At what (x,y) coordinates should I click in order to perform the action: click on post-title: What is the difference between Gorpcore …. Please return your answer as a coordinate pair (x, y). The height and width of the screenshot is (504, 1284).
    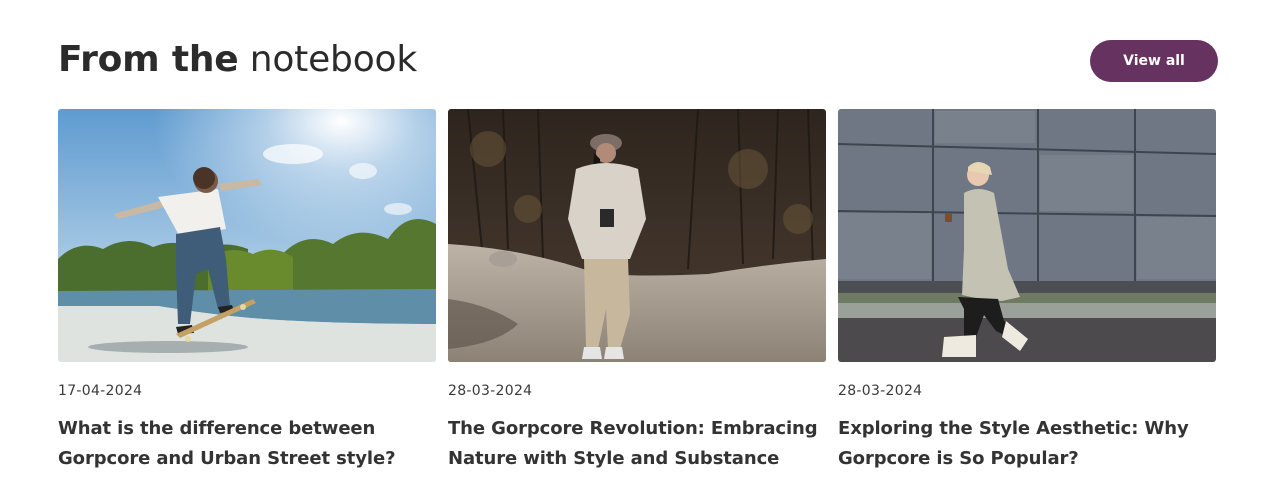
    Looking at the image, I should click on (247, 444).